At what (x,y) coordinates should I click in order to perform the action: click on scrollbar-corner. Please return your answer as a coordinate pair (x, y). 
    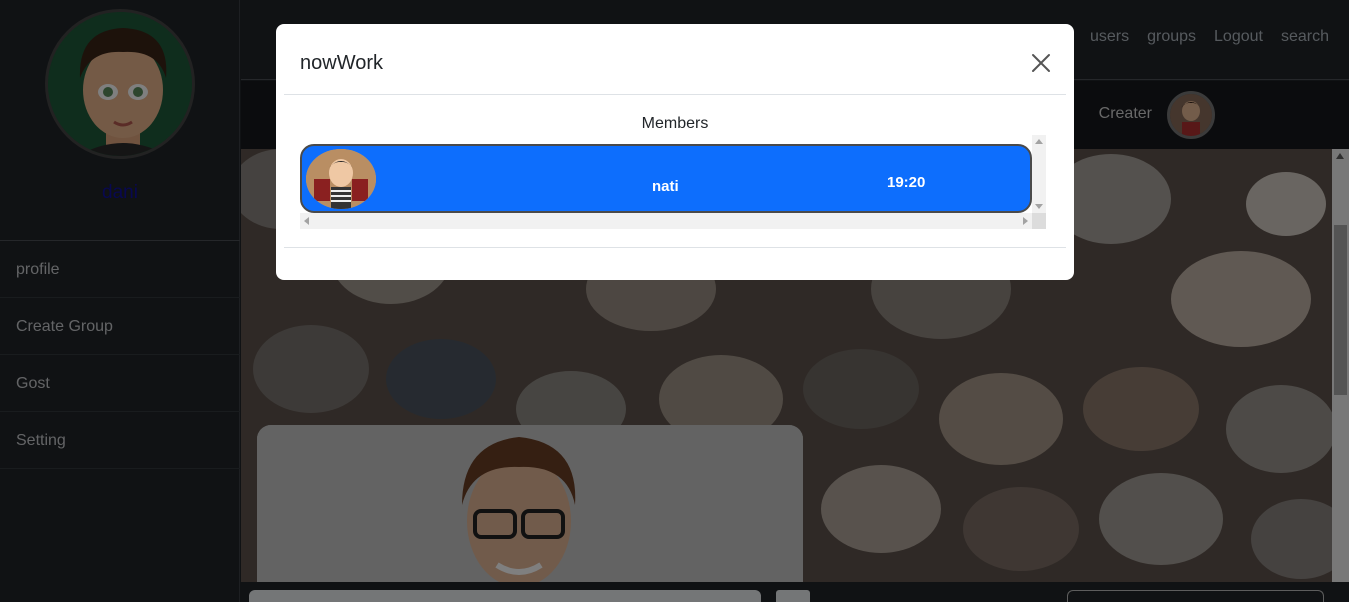
    Looking at the image, I should click on (1039, 221).